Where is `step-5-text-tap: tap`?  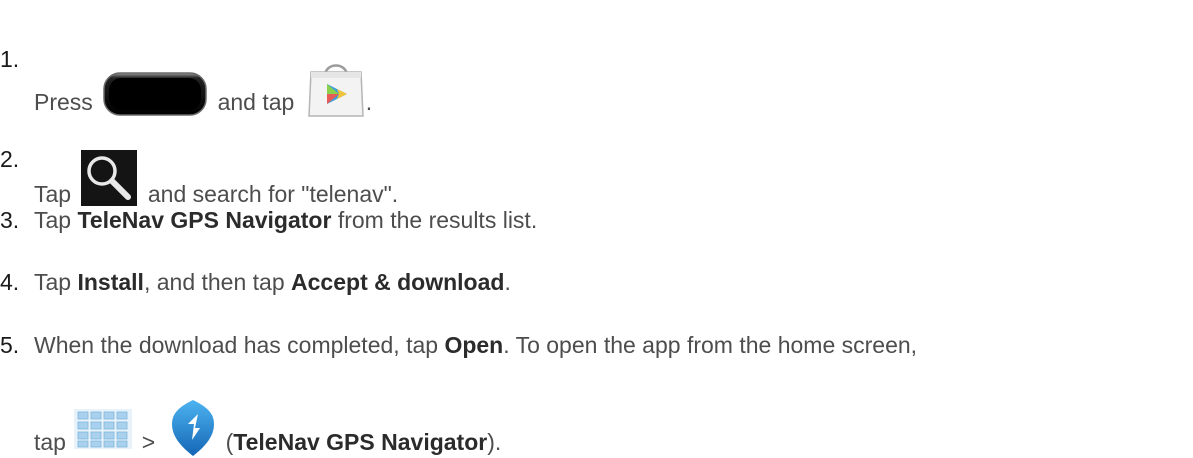 step-5-text-tap: tap is located at coordinates (50, 442).